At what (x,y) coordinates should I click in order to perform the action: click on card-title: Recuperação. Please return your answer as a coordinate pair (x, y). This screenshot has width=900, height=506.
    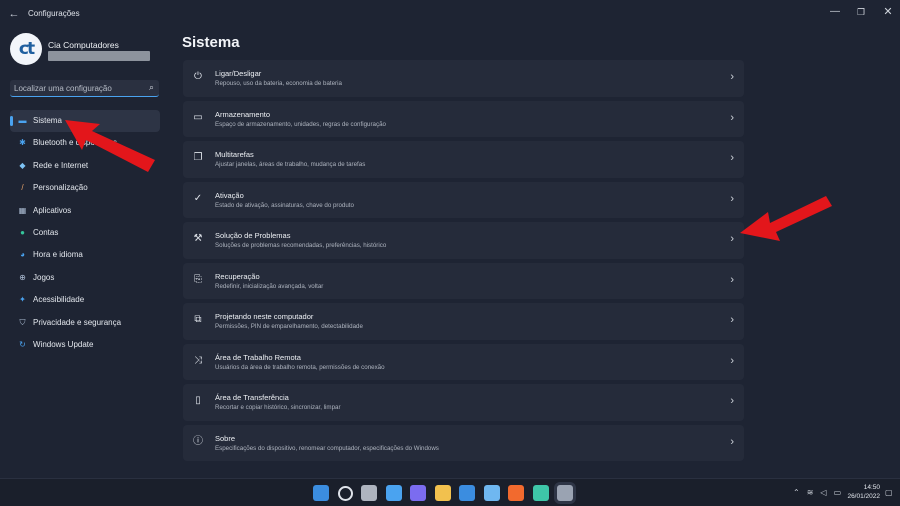
    Looking at the image, I should click on (237, 276).